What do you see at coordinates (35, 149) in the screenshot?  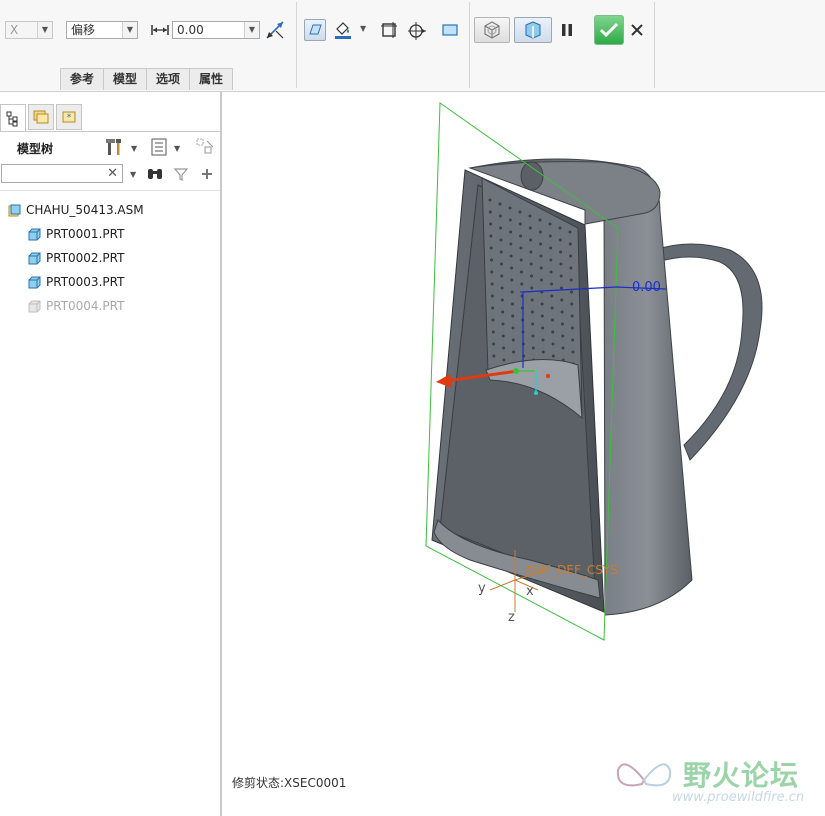 I see `model-tree-title: 模型树` at bounding box center [35, 149].